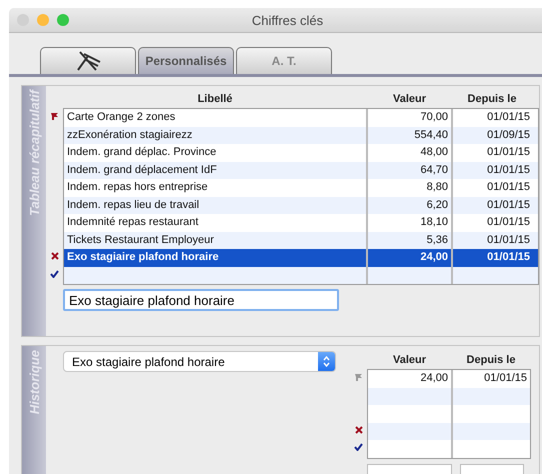 This screenshot has width=542, height=474. Describe the element at coordinates (508, 135) in the screenshot. I see `table-cell-text: 01/09/15` at that location.